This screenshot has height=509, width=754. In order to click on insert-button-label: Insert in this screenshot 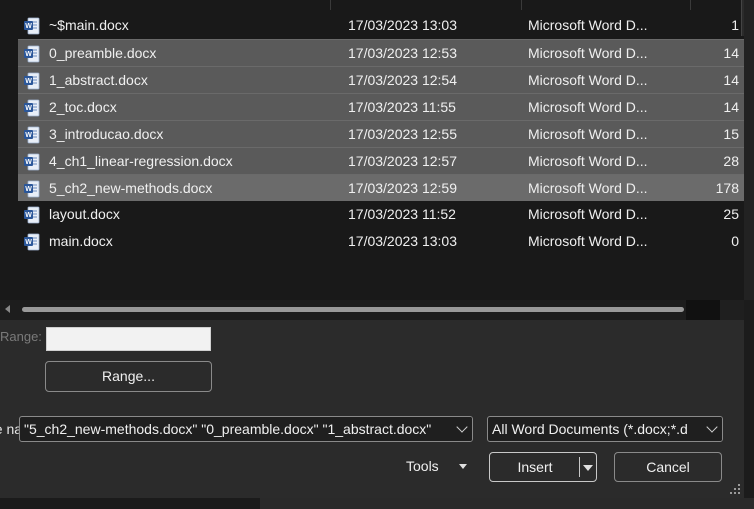, I will do `click(535, 467)`.